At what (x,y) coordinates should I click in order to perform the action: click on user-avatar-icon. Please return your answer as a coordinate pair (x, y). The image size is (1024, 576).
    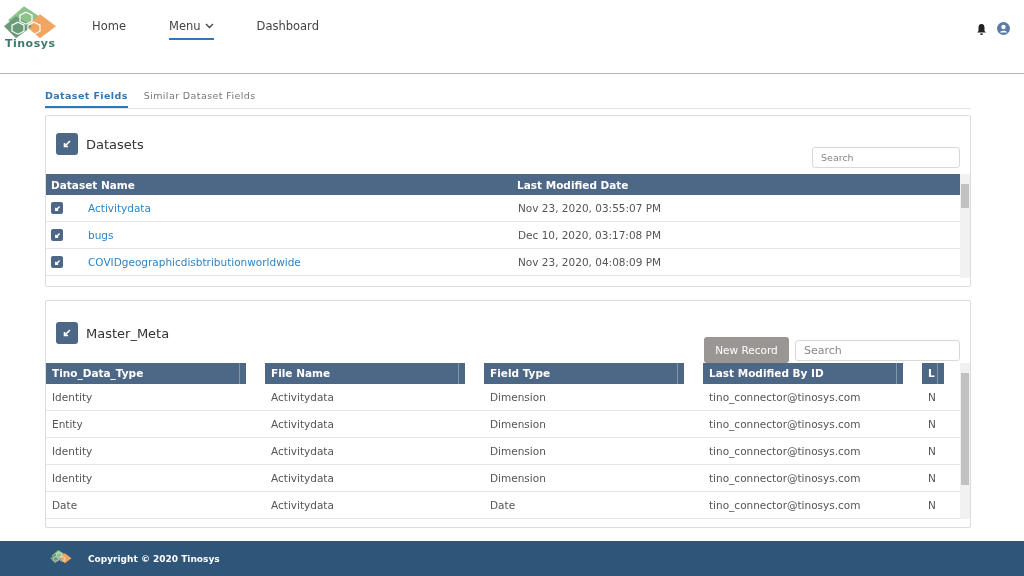
    Looking at the image, I should click on (1003, 28).